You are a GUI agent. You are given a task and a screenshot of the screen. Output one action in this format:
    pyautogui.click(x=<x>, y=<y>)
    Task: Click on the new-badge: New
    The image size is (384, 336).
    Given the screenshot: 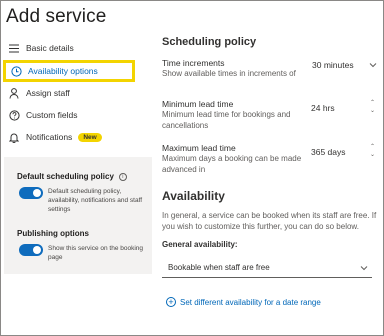 What is the action you would take?
    pyautogui.click(x=90, y=137)
    